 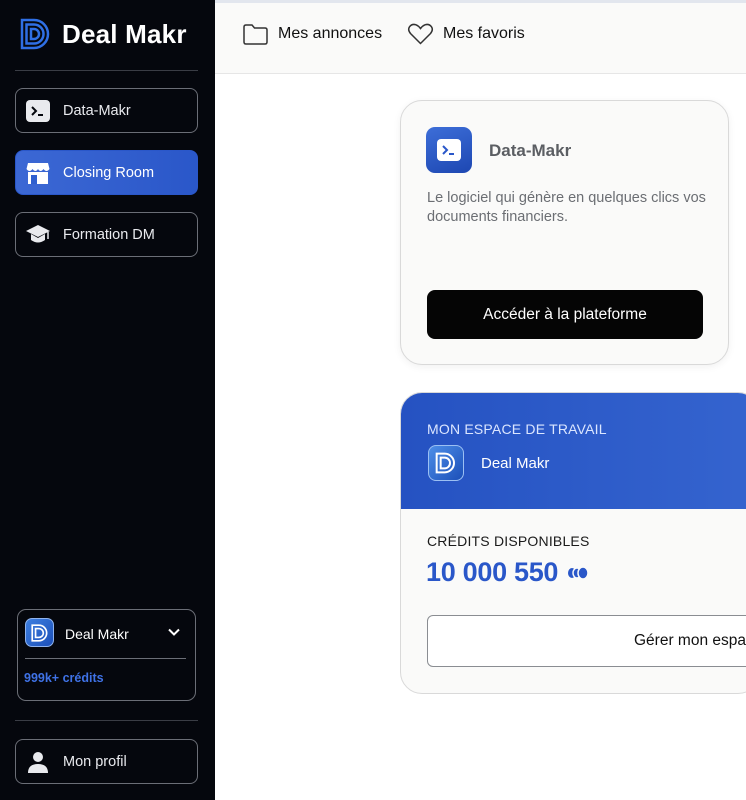 I want to click on account-divider, so click(x=105, y=658).